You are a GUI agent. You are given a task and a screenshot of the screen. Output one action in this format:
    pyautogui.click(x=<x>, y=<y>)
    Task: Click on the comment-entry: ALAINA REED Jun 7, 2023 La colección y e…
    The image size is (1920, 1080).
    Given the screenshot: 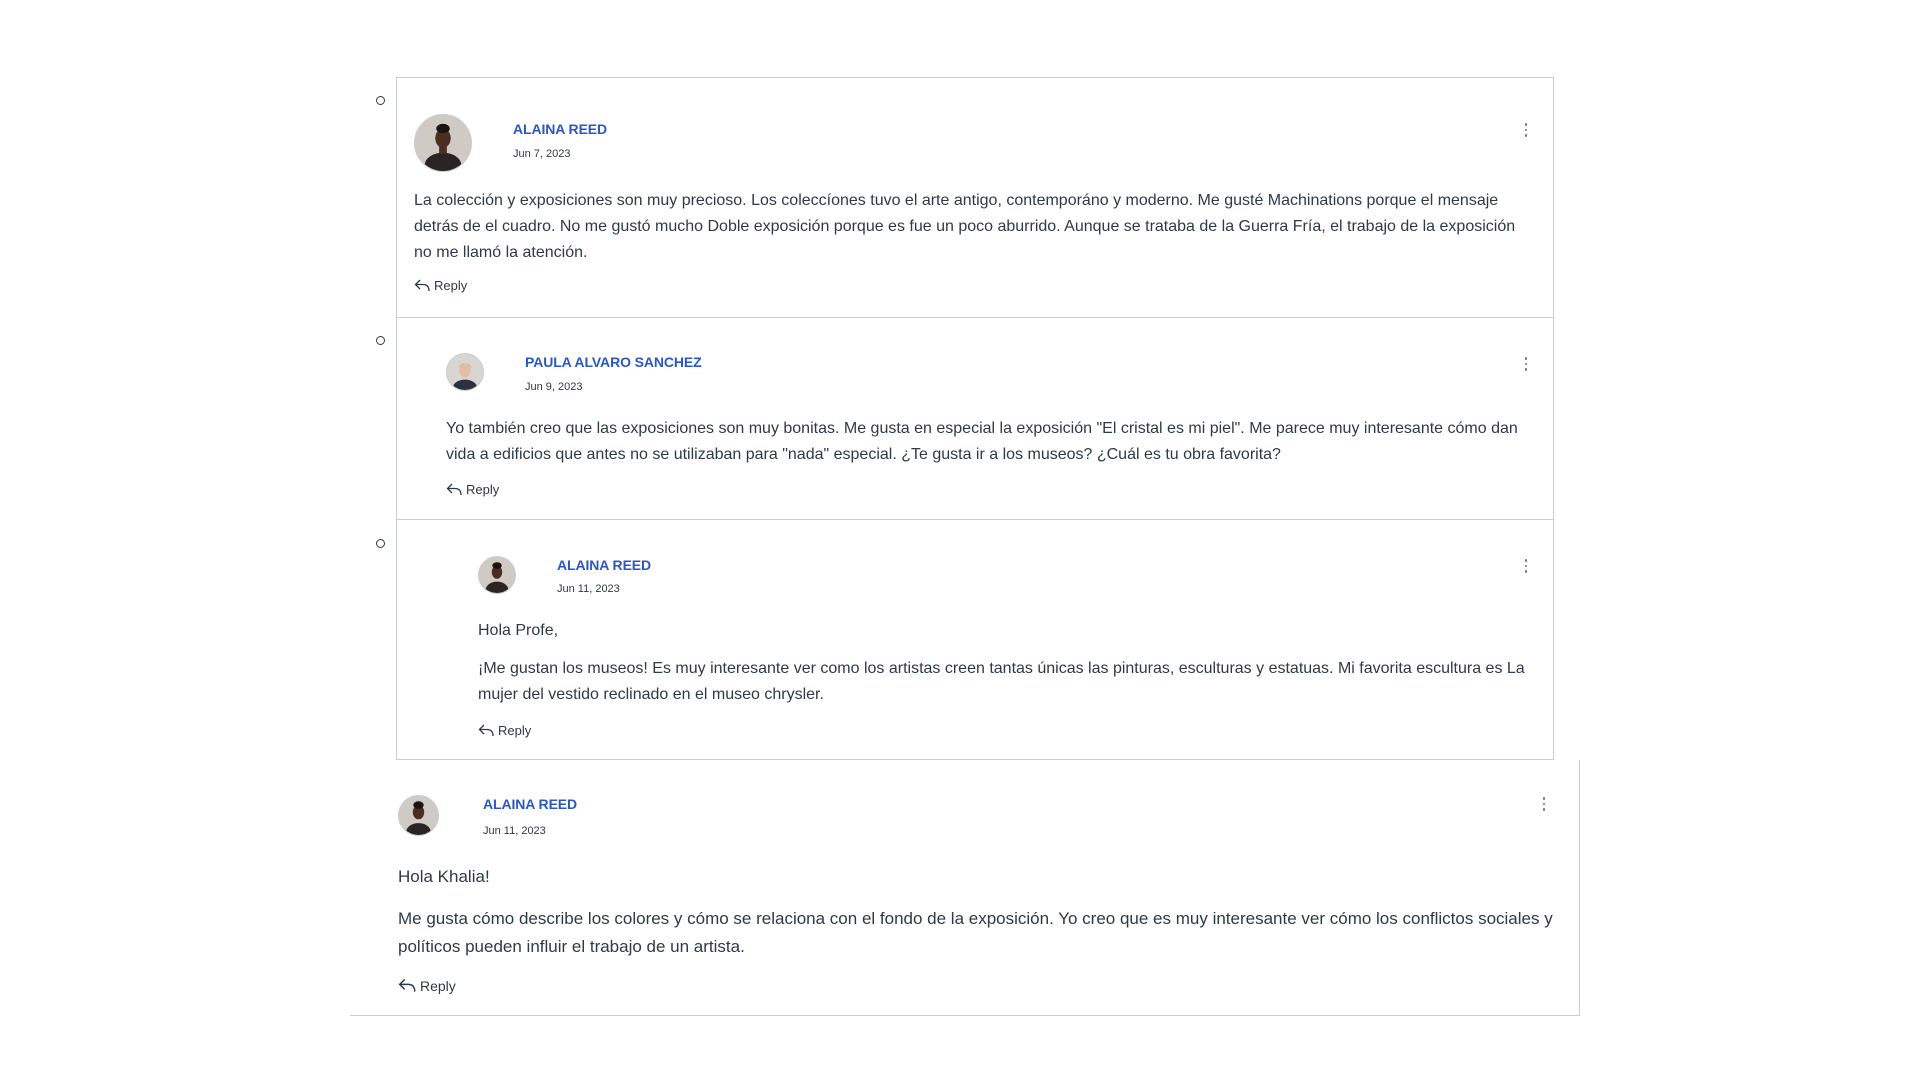 What is the action you would take?
    pyautogui.click(x=975, y=197)
    